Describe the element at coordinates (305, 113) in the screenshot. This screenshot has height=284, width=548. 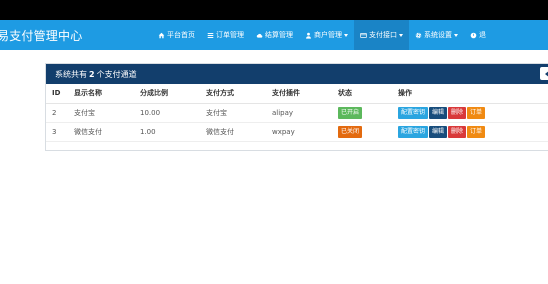
I see `cell-plugin: alipay` at that location.